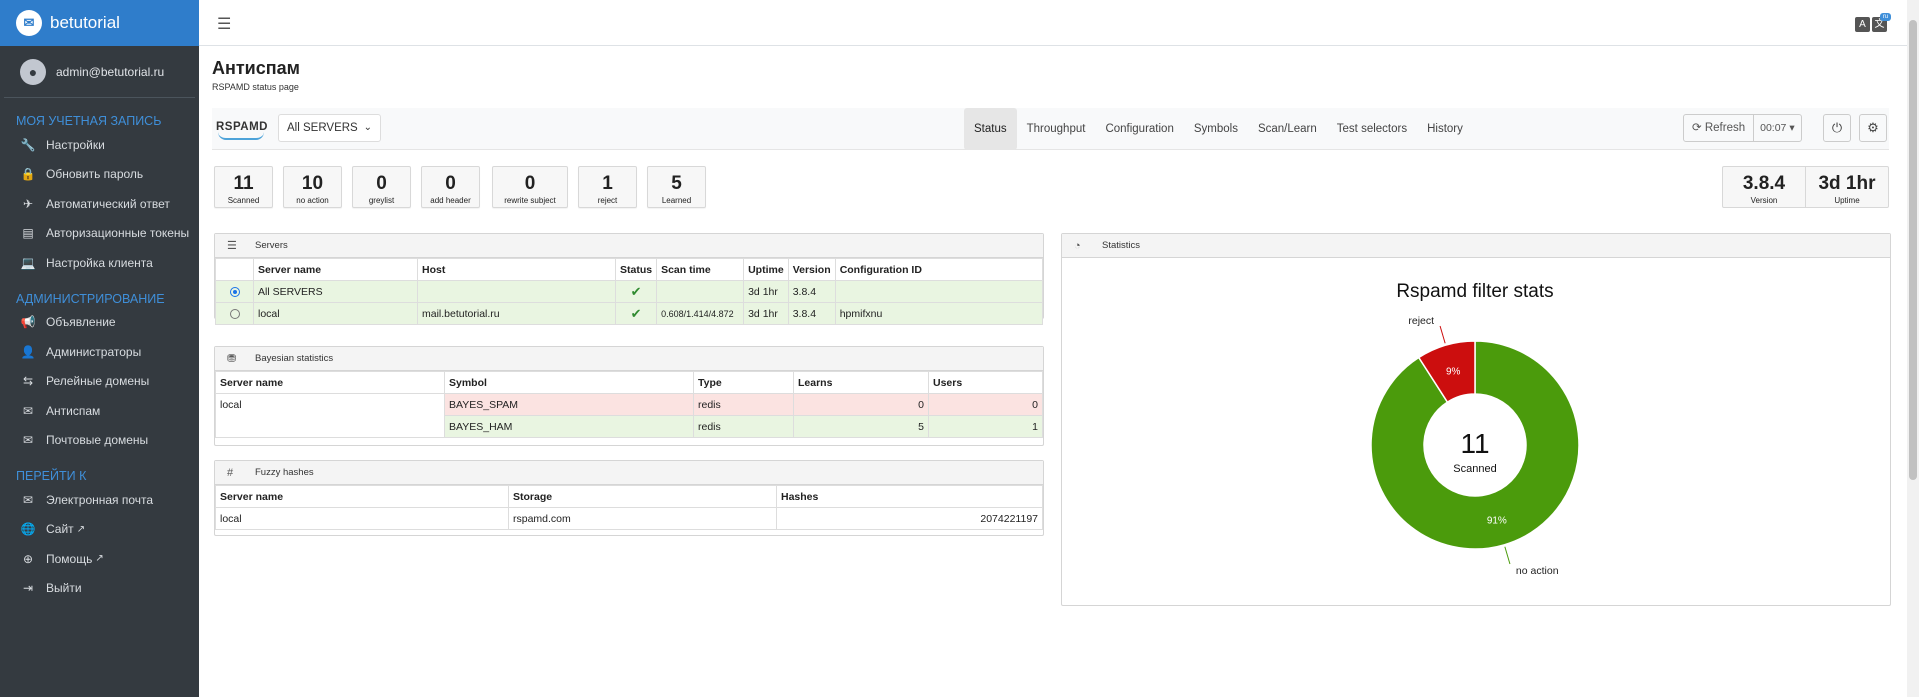  I want to click on stat-box: 10 no action, so click(312, 187).